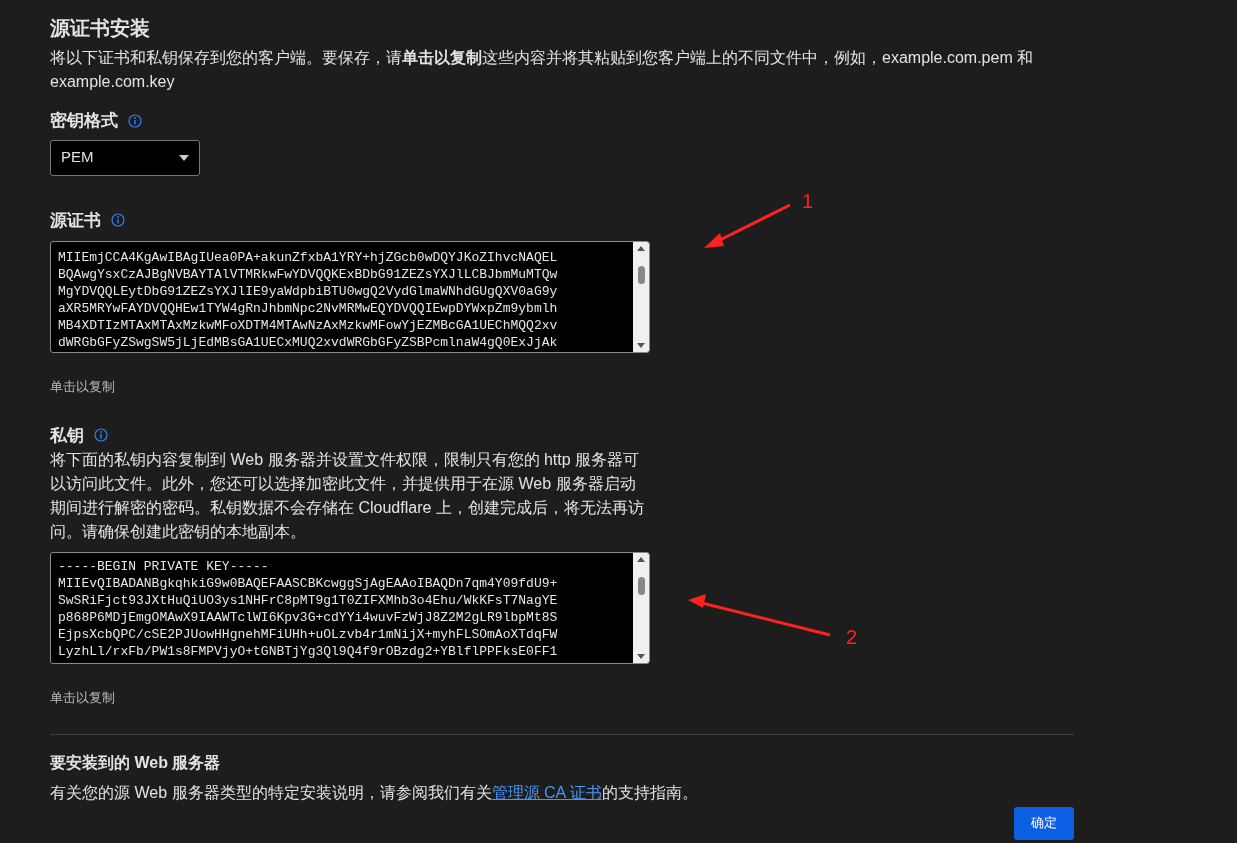 The image size is (1237, 843). What do you see at coordinates (852, 637) in the screenshot?
I see `annotation-number: 2` at bounding box center [852, 637].